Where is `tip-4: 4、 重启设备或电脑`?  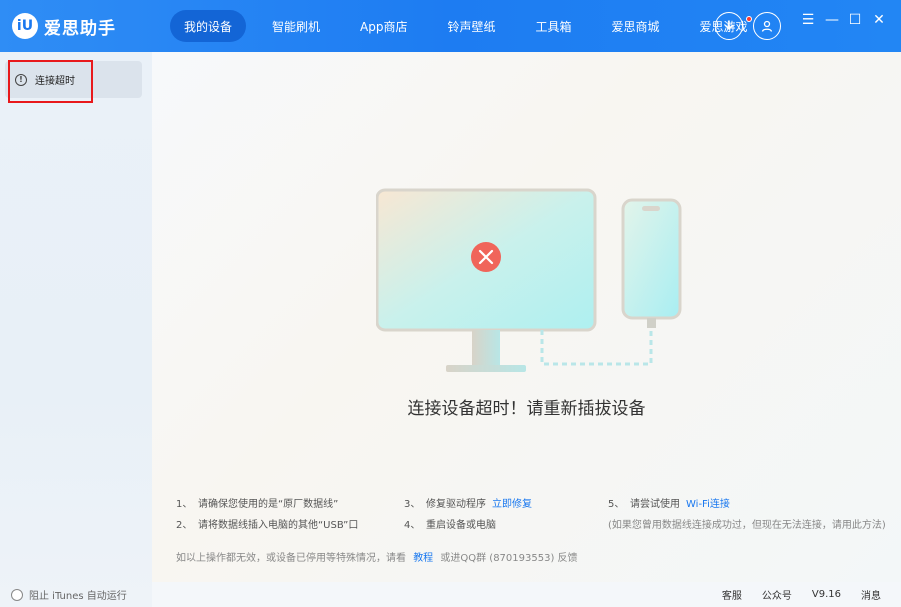 tip-4: 4、 重启设备或电脑 is located at coordinates (450, 525).